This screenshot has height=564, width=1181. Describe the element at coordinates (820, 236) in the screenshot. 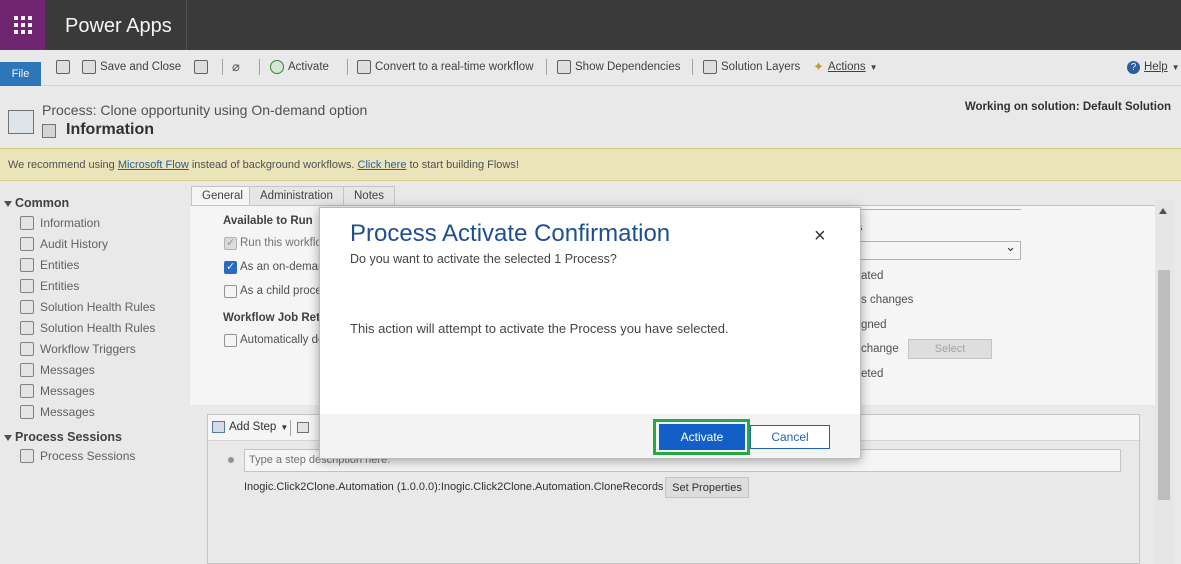

I see `close-icon: ×` at that location.